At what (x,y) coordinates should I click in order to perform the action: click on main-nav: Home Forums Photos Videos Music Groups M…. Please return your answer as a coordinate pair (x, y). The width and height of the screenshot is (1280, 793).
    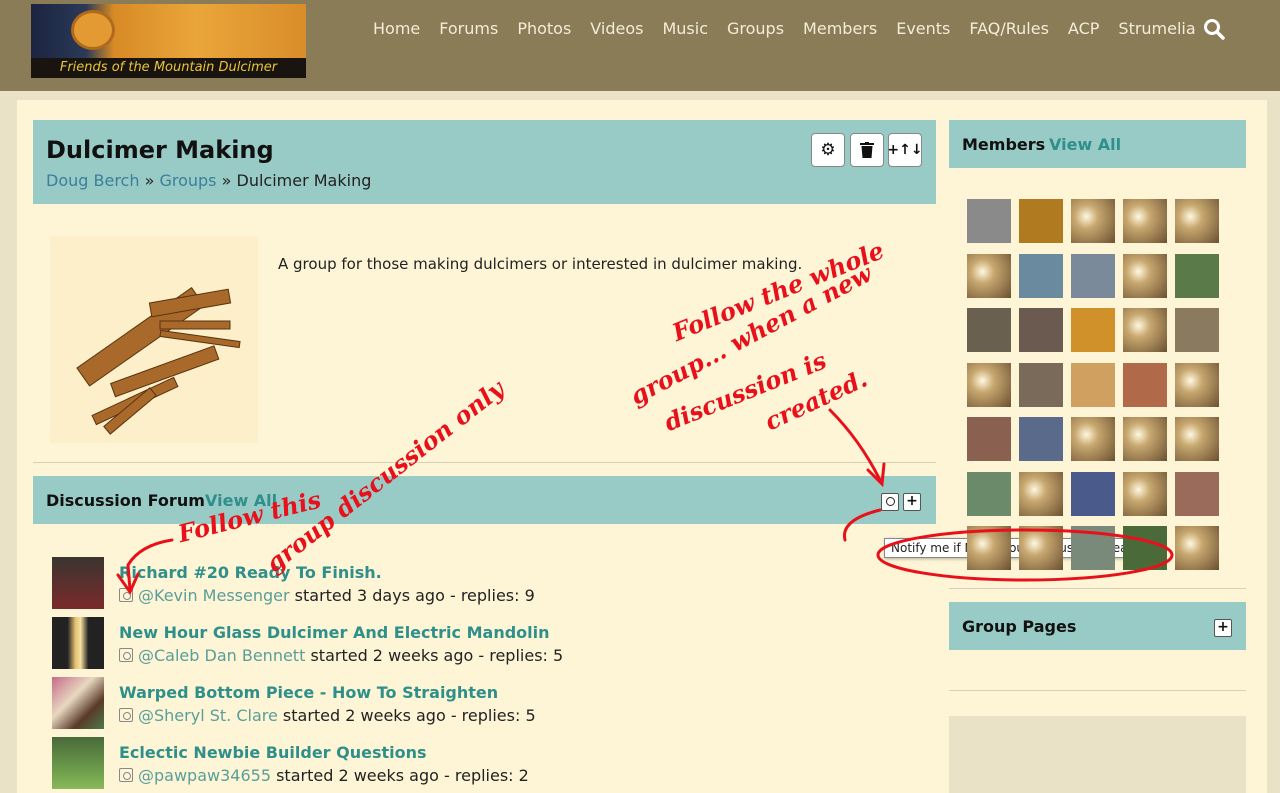
    Looking at the image, I should click on (794, 29).